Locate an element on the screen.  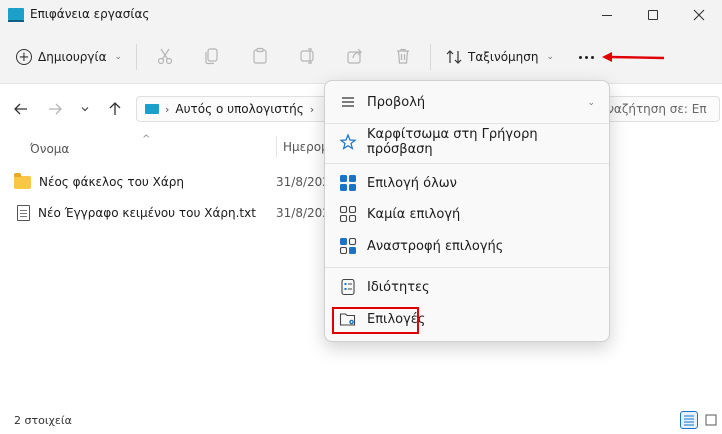
select-all-icon is located at coordinates (348, 183).